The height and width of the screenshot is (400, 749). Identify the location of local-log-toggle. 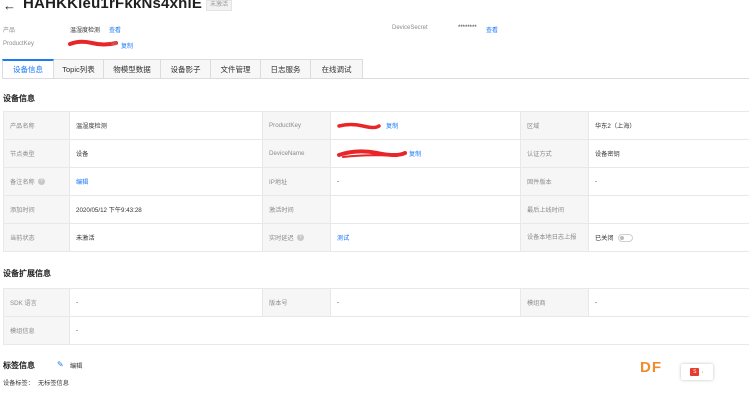
(625, 237).